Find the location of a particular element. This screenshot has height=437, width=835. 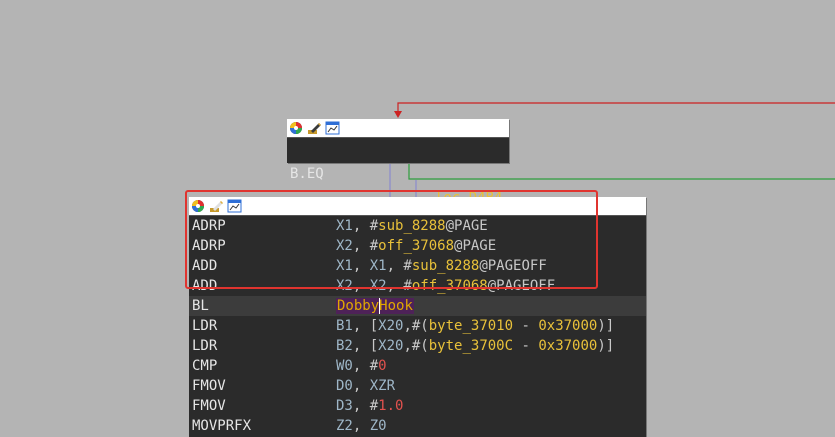

instruction-row: ADD X1, X1, #sub_8288@PAGEOFF is located at coordinates (417, 266).